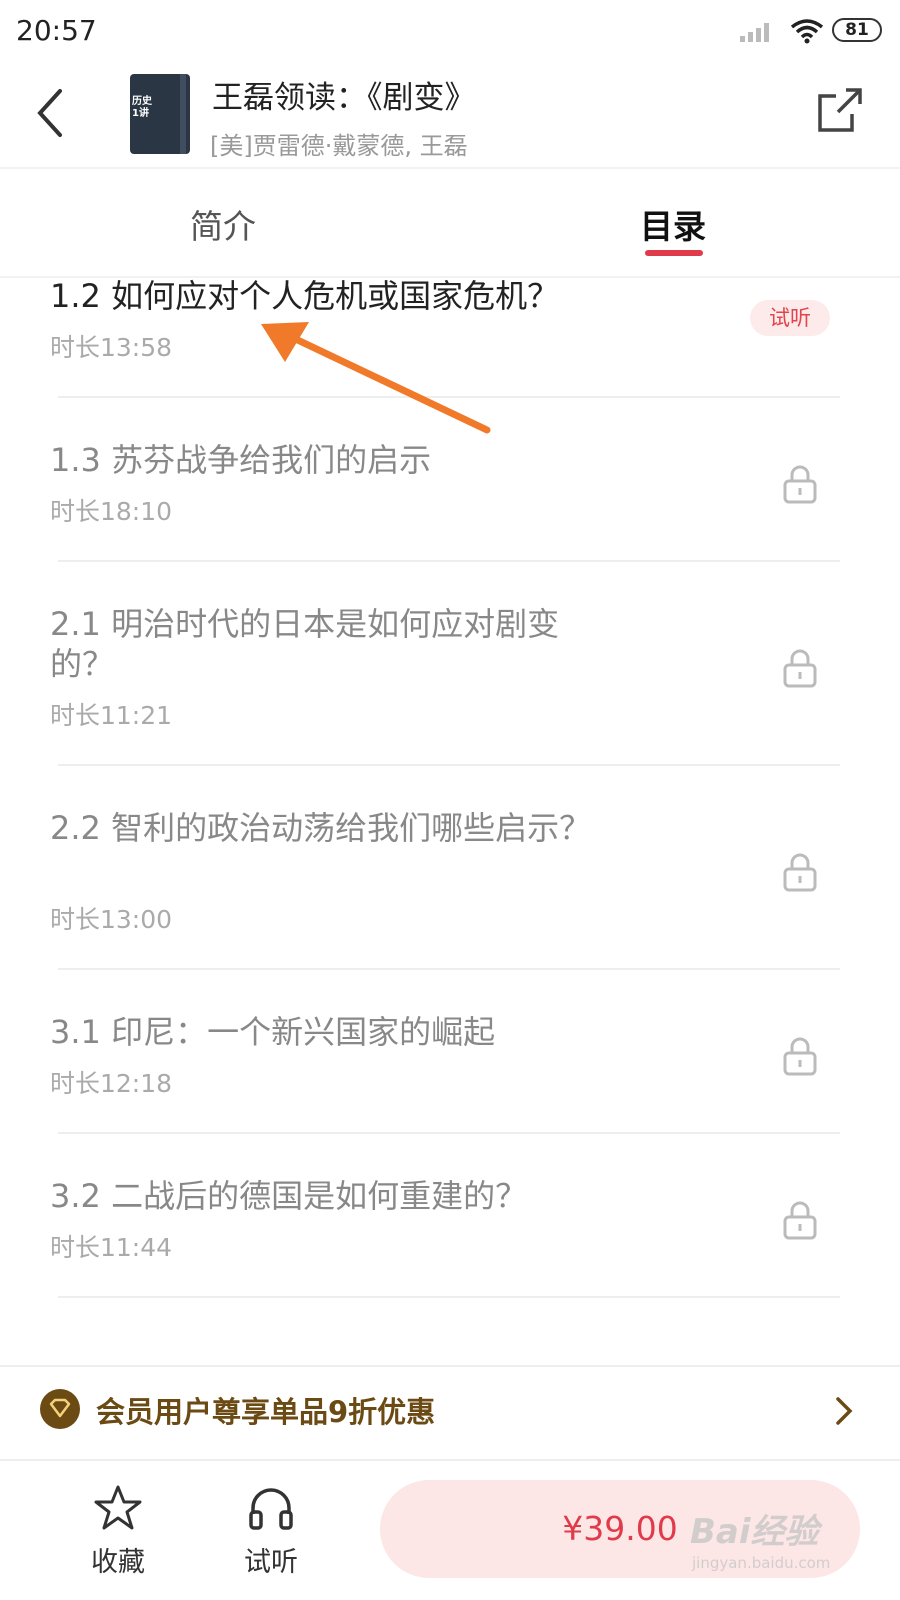 The height and width of the screenshot is (1600, 900). Describe the element at coordinates (450, 1460) in the screenshot. I see `promo-divider` at that location.